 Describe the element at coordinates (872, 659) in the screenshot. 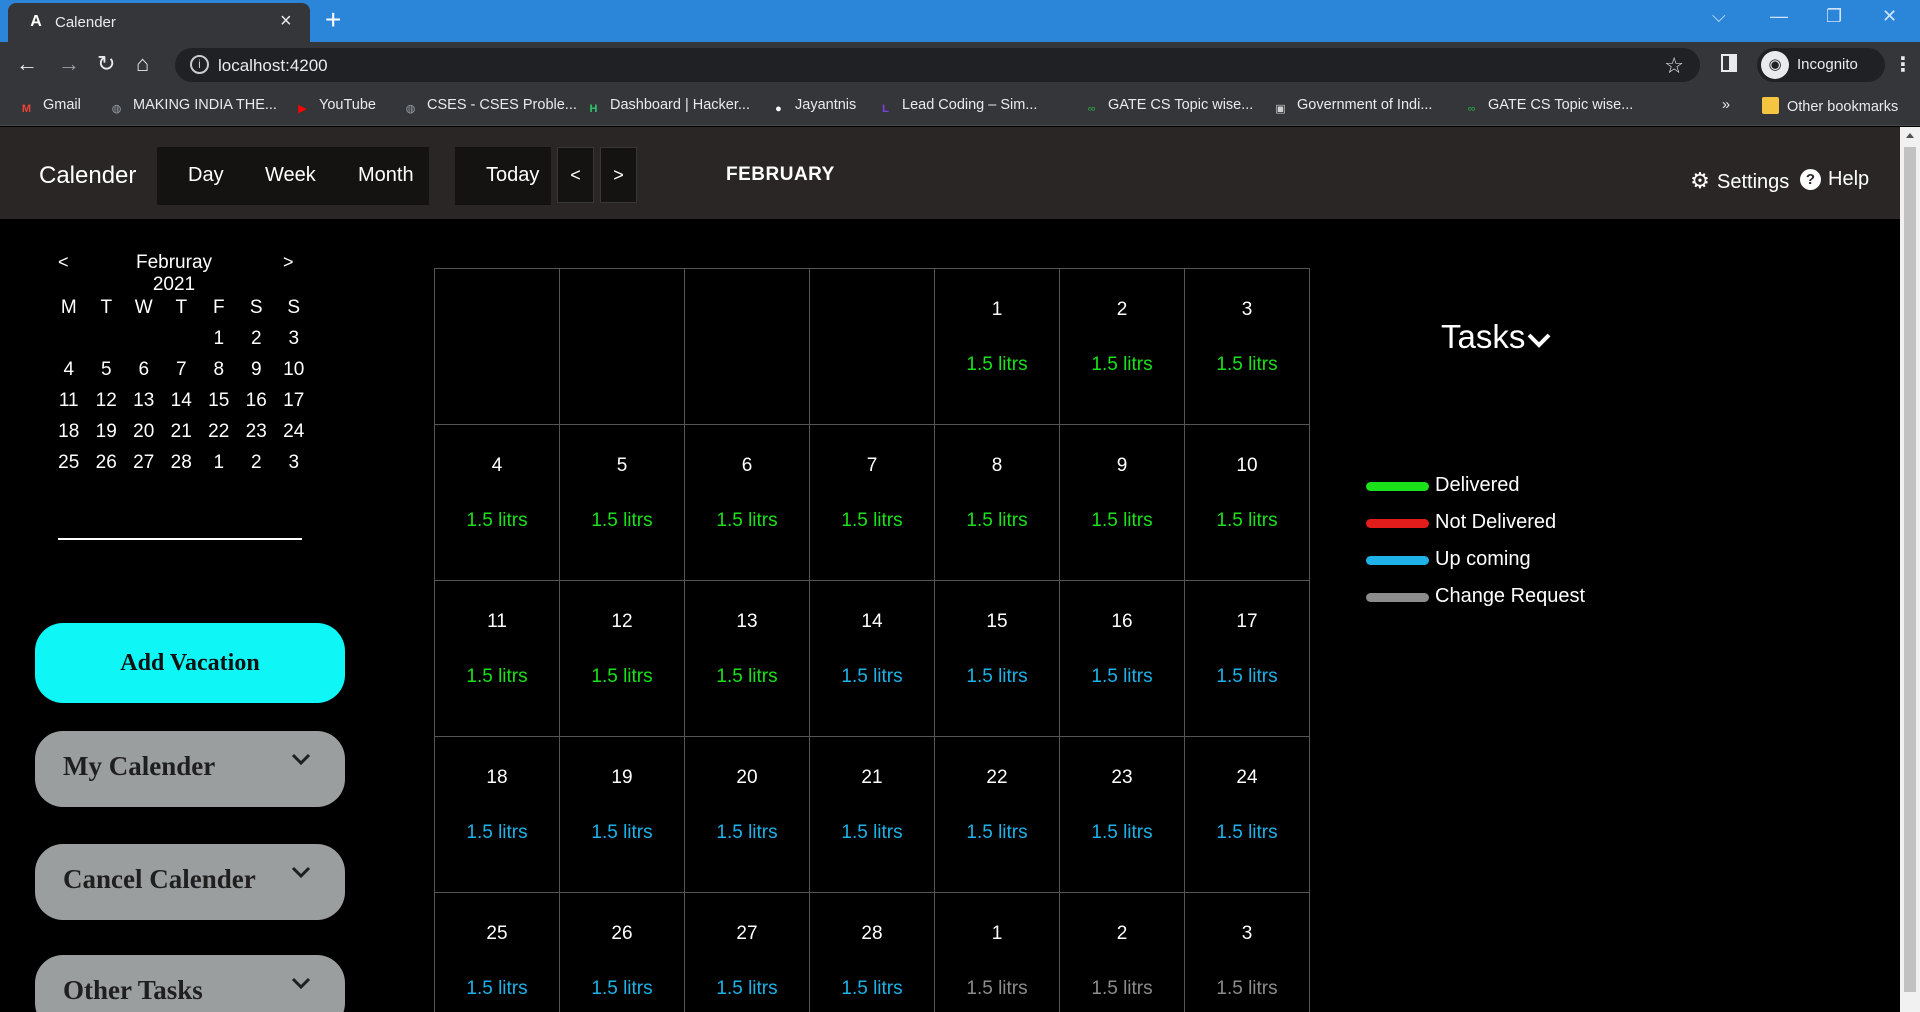

I see `day-cell: 14 1.5 litrs` at that location.